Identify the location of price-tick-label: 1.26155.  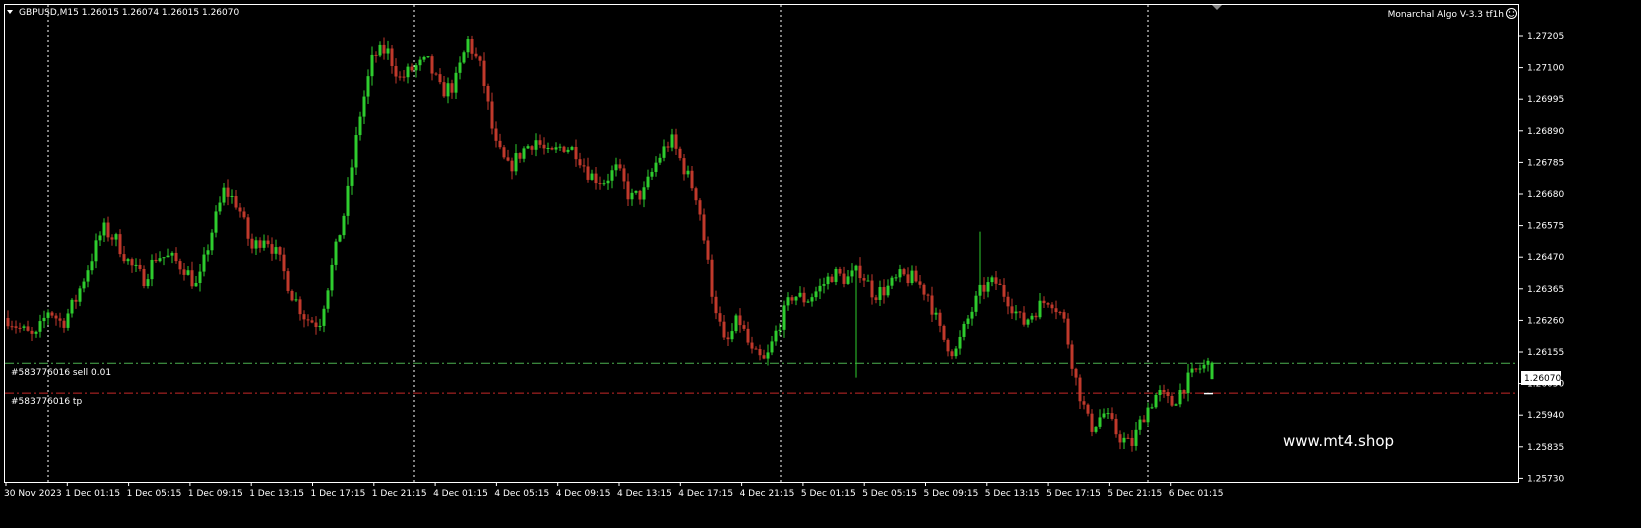
(1545, 353).